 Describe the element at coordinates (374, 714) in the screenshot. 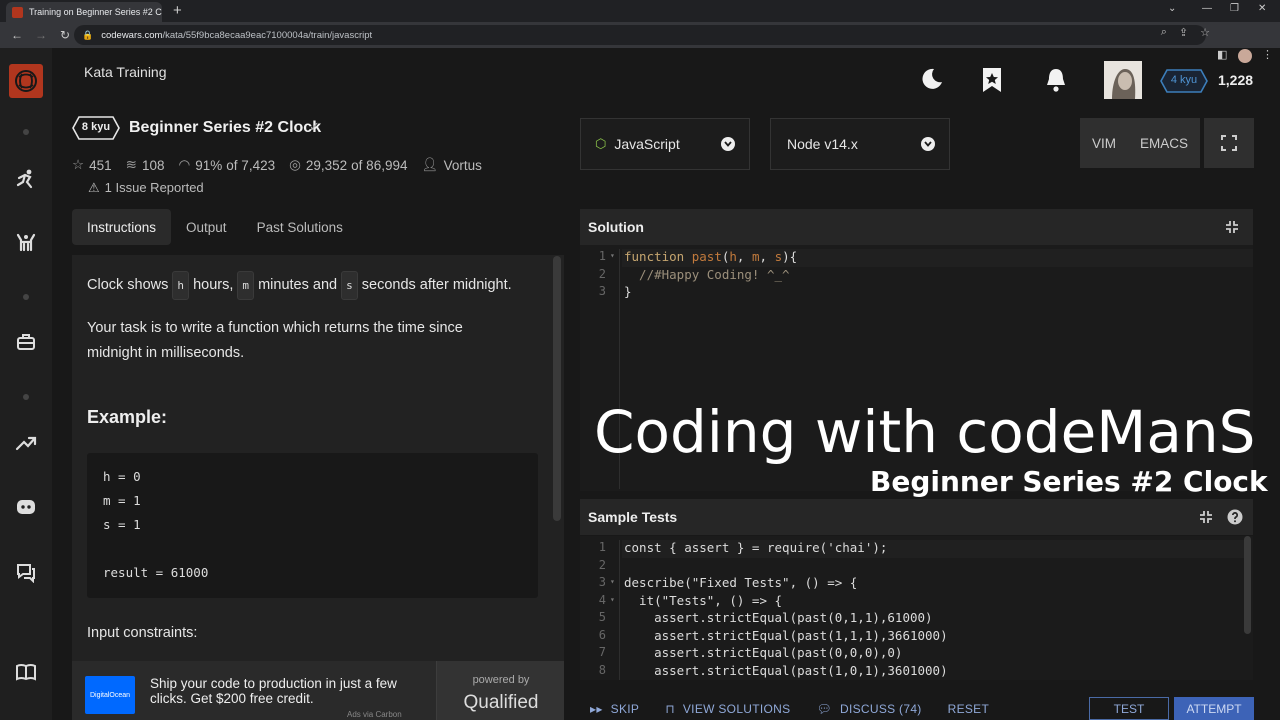

I see `ad-via: Ads via Carbon` at that location.